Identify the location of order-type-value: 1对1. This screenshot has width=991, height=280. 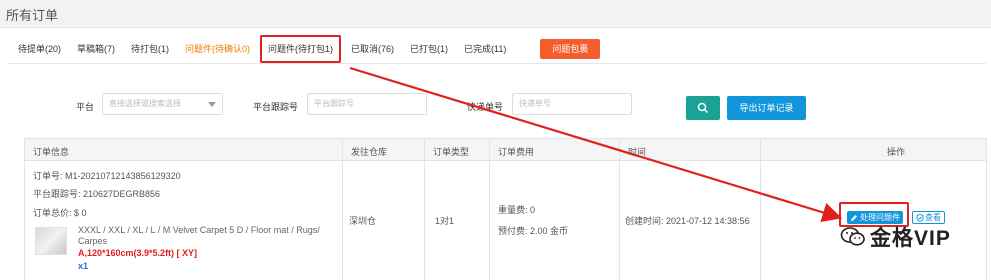
(445, 221).